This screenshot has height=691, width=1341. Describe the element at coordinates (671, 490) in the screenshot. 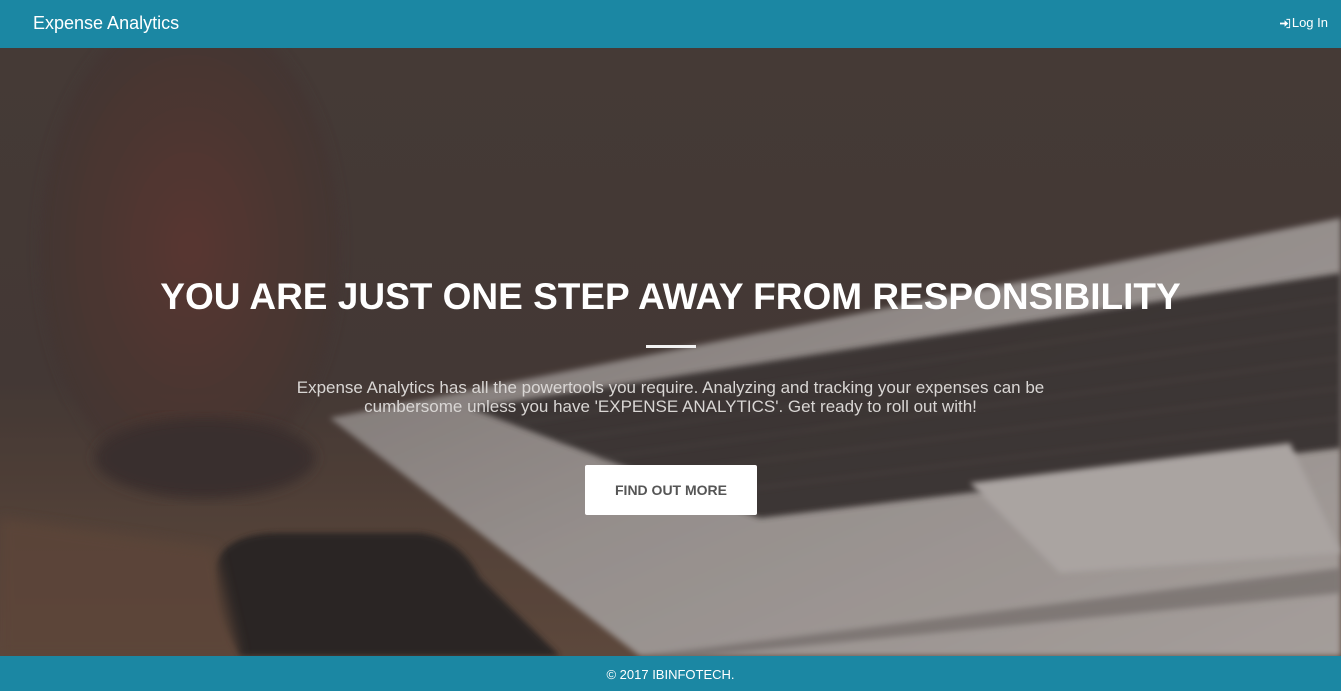

I see `find-out-more-button: FIND OUT MORE` at that location.